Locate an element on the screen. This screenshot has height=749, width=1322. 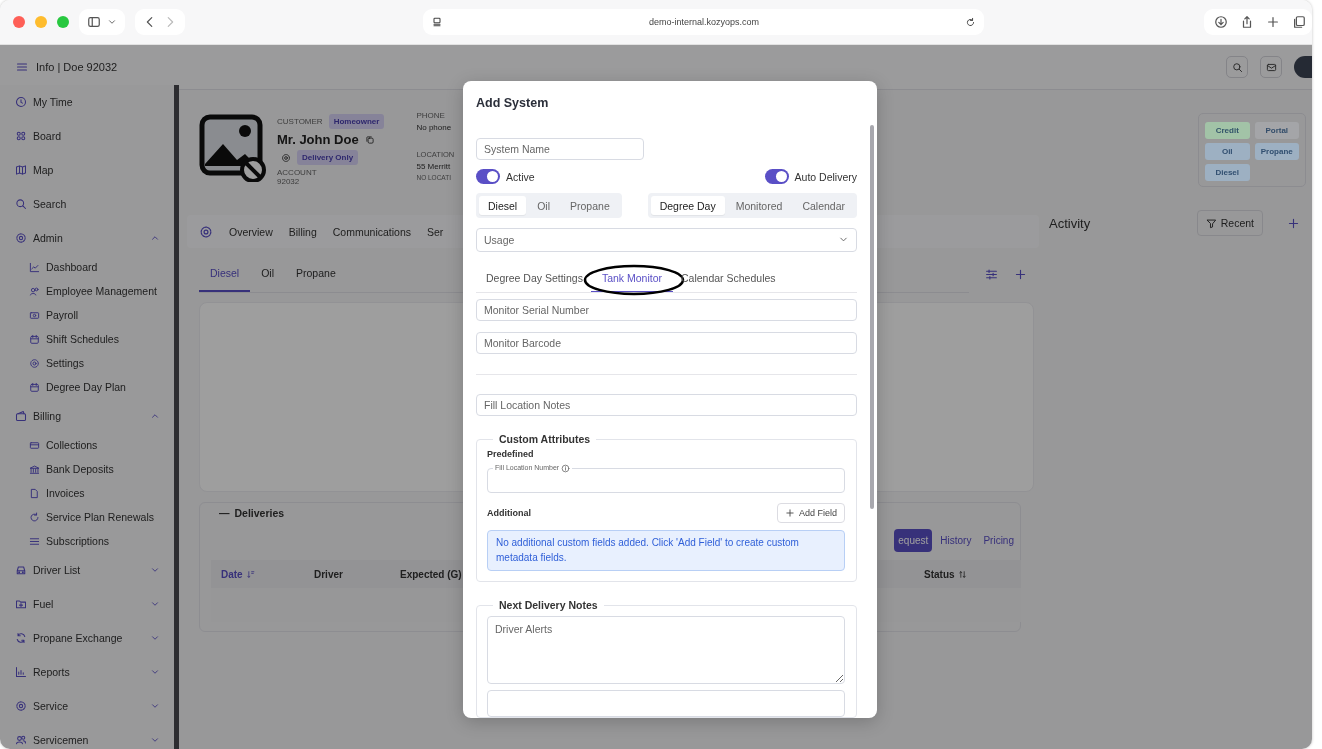
collapse-button: — is located at coordinates (224, 513).